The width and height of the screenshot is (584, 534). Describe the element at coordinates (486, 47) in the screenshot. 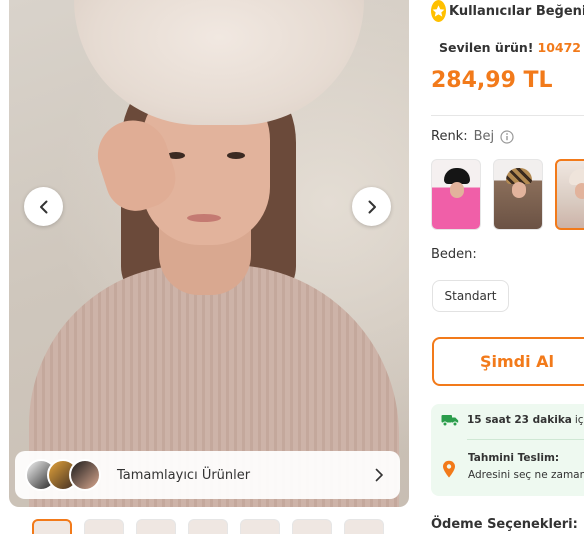

I see `favorite-text: Sevilen ürün!` at that location.